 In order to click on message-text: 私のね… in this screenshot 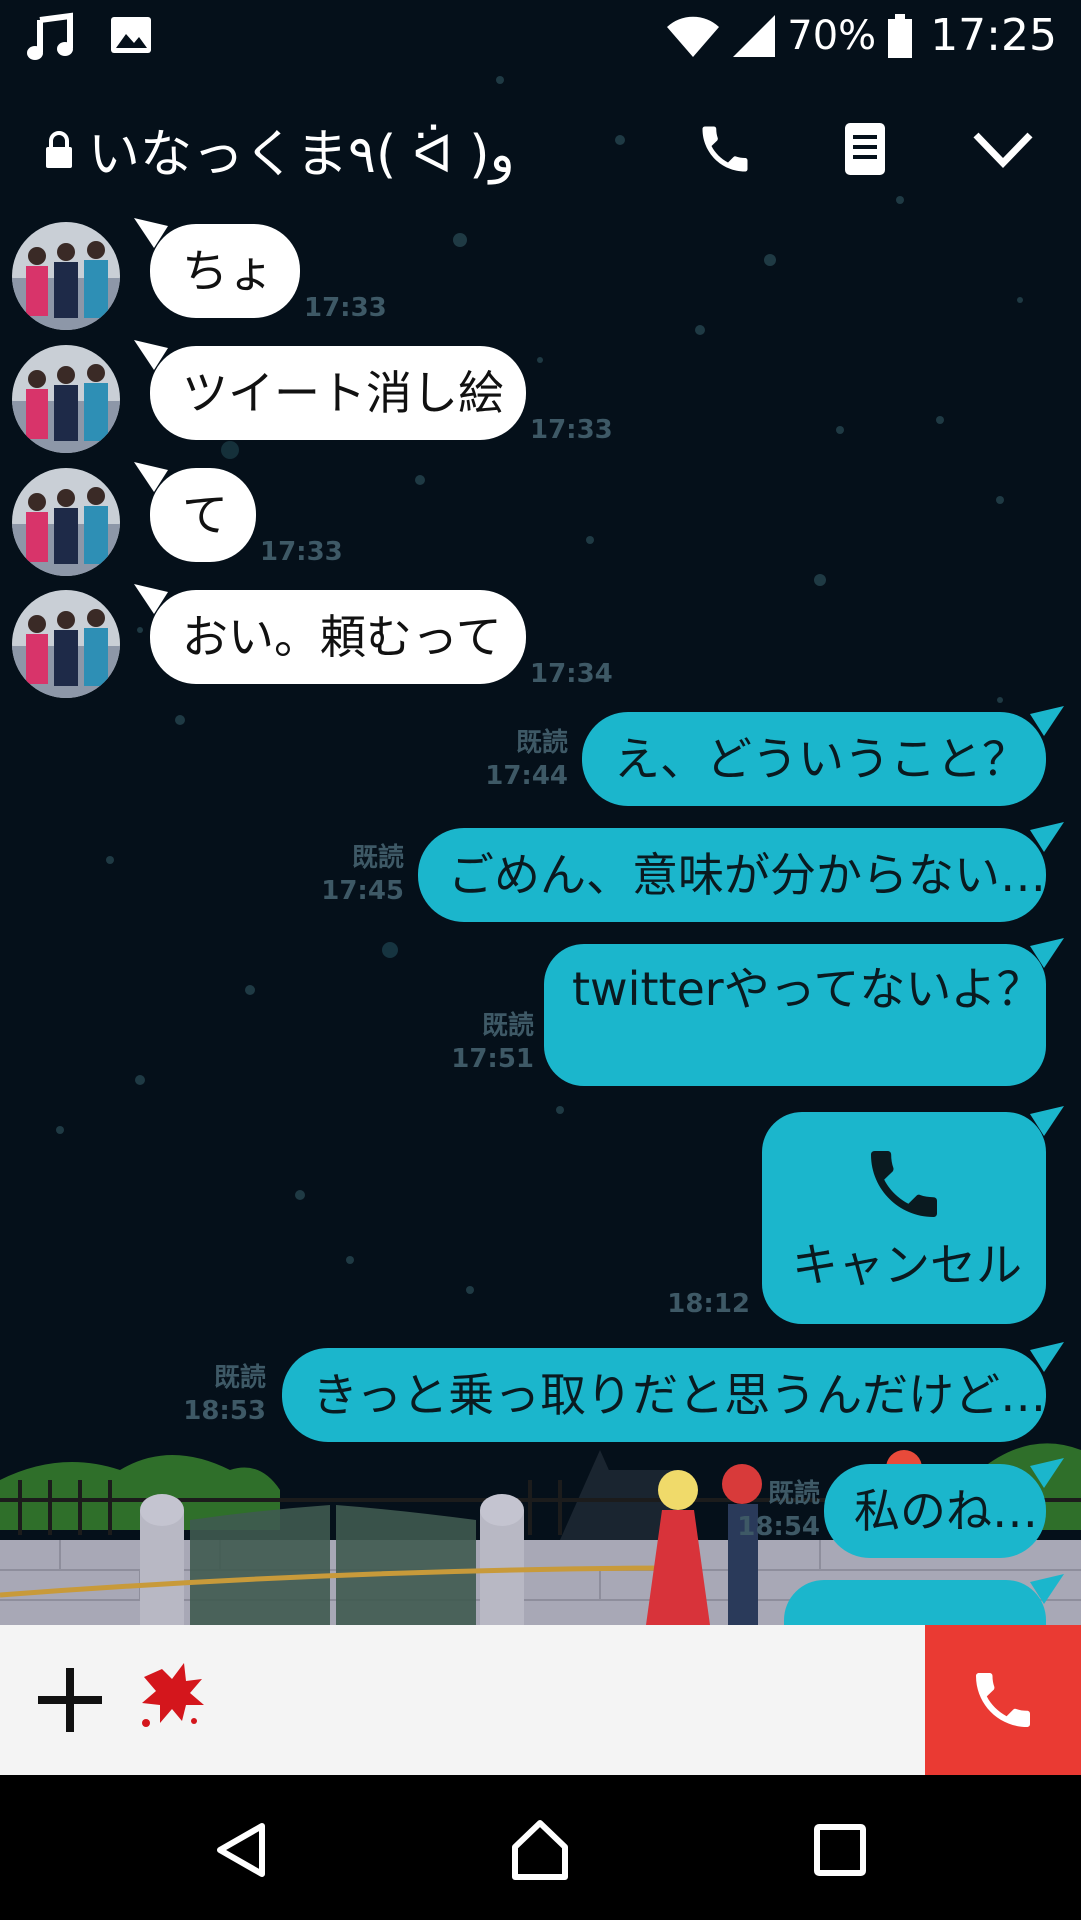, I will do `click(946, 1511)`.